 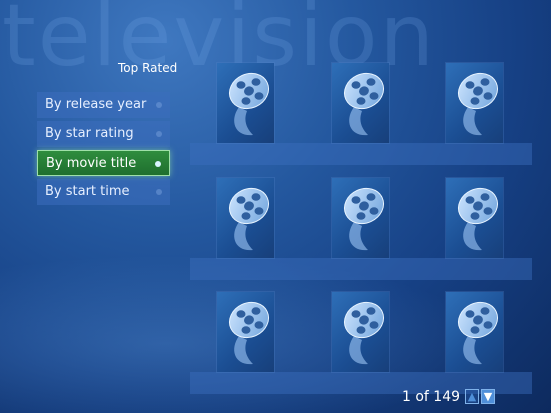 What do you see at coordinates (87, 191) in the screenshot?
I see `menu-item-label: By start time` at bounding box center [87, 191].